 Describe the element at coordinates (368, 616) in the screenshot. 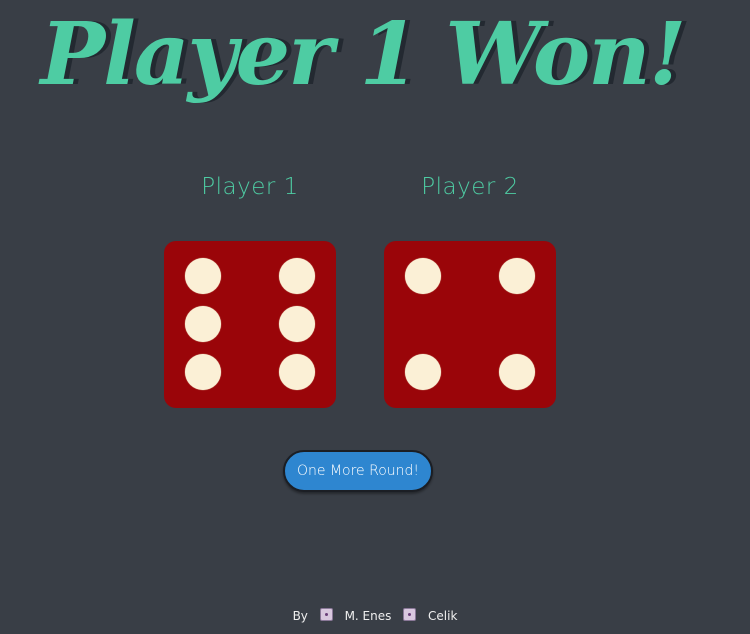

I see `footer-first-name: M. Enes` at that location.